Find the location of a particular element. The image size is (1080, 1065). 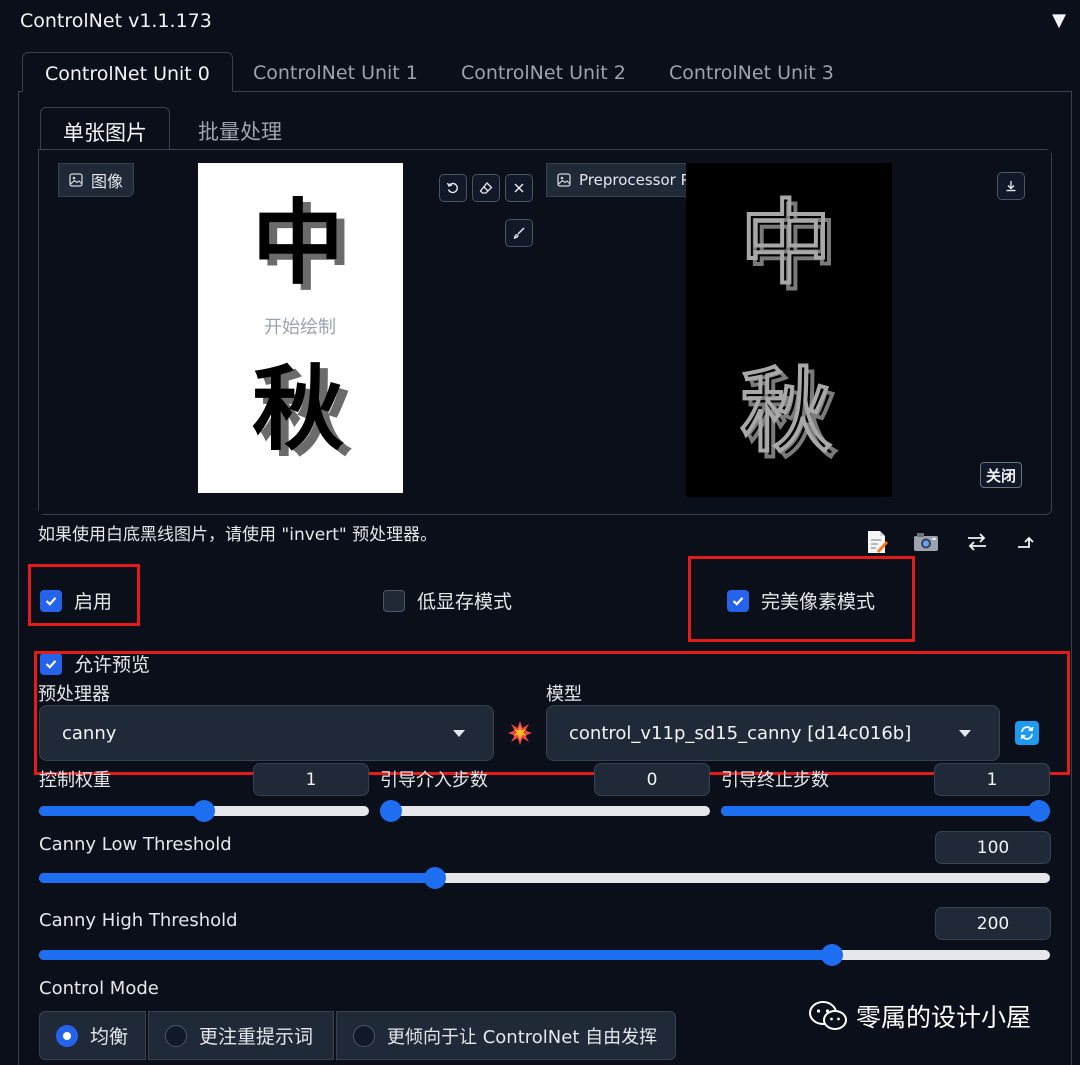

tab-single-image: 单张图片 is located at coordinates (105, 128).